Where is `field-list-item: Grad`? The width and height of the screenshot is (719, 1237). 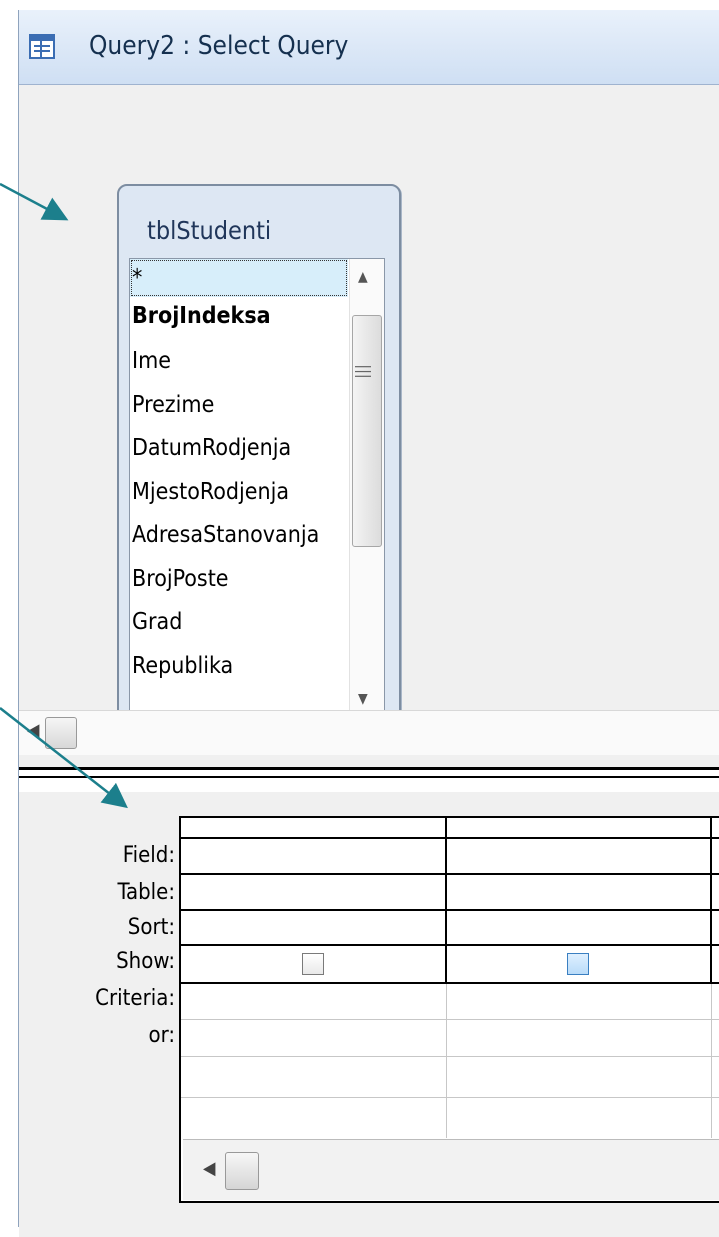
field-list-item: Grad is located at coordinates (239, 622).